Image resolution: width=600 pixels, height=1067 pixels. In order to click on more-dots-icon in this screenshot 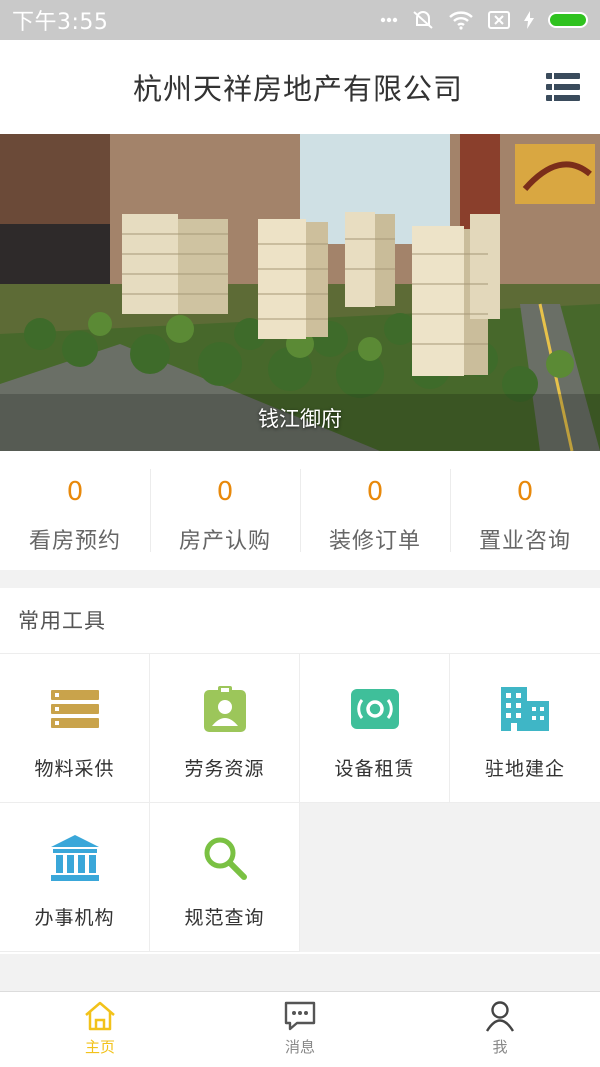, I will do `click(389, 20)`.